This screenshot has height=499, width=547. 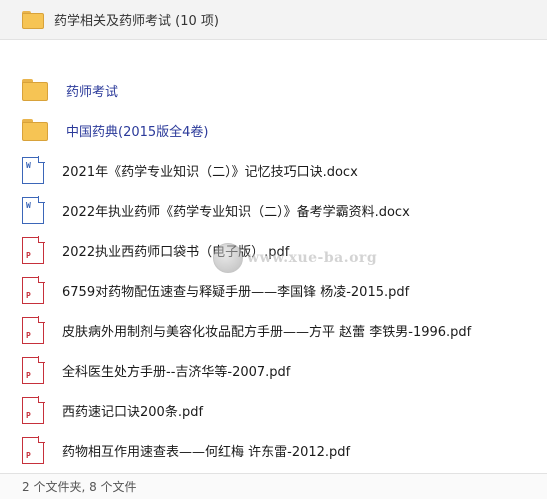 What do you see at coordinates (273, 20) in the screenshot?
I see `location-header: 药学相关及药师考试 (10 项)` at bounding box center [273, 20].